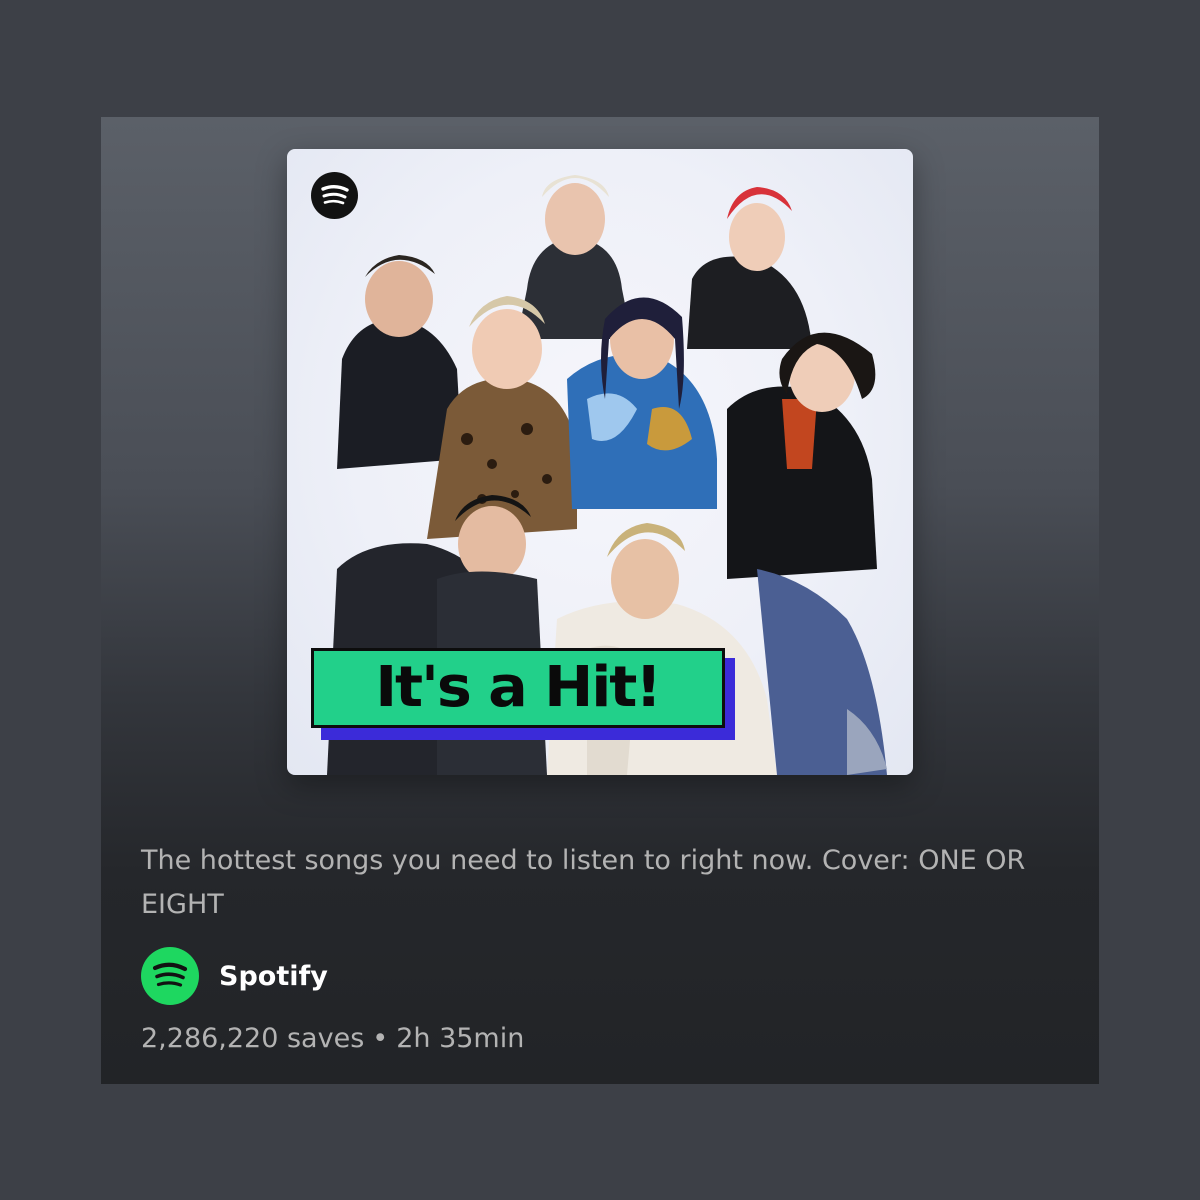 The image size is (1200, 1200). I want to click on playlist-owner: Spotify, so click(234, 976).